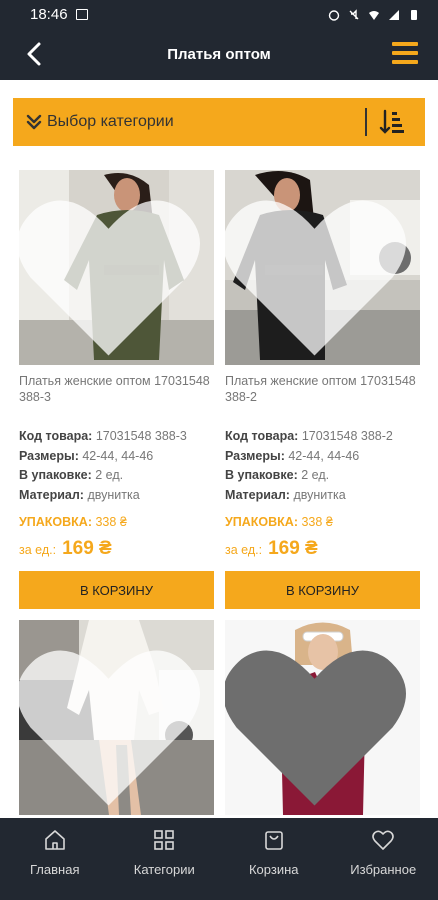 The image size is (438, 900). Describe the element at coordinates (334, 14) in the screenshot. I see `alarm-icon` at that location.